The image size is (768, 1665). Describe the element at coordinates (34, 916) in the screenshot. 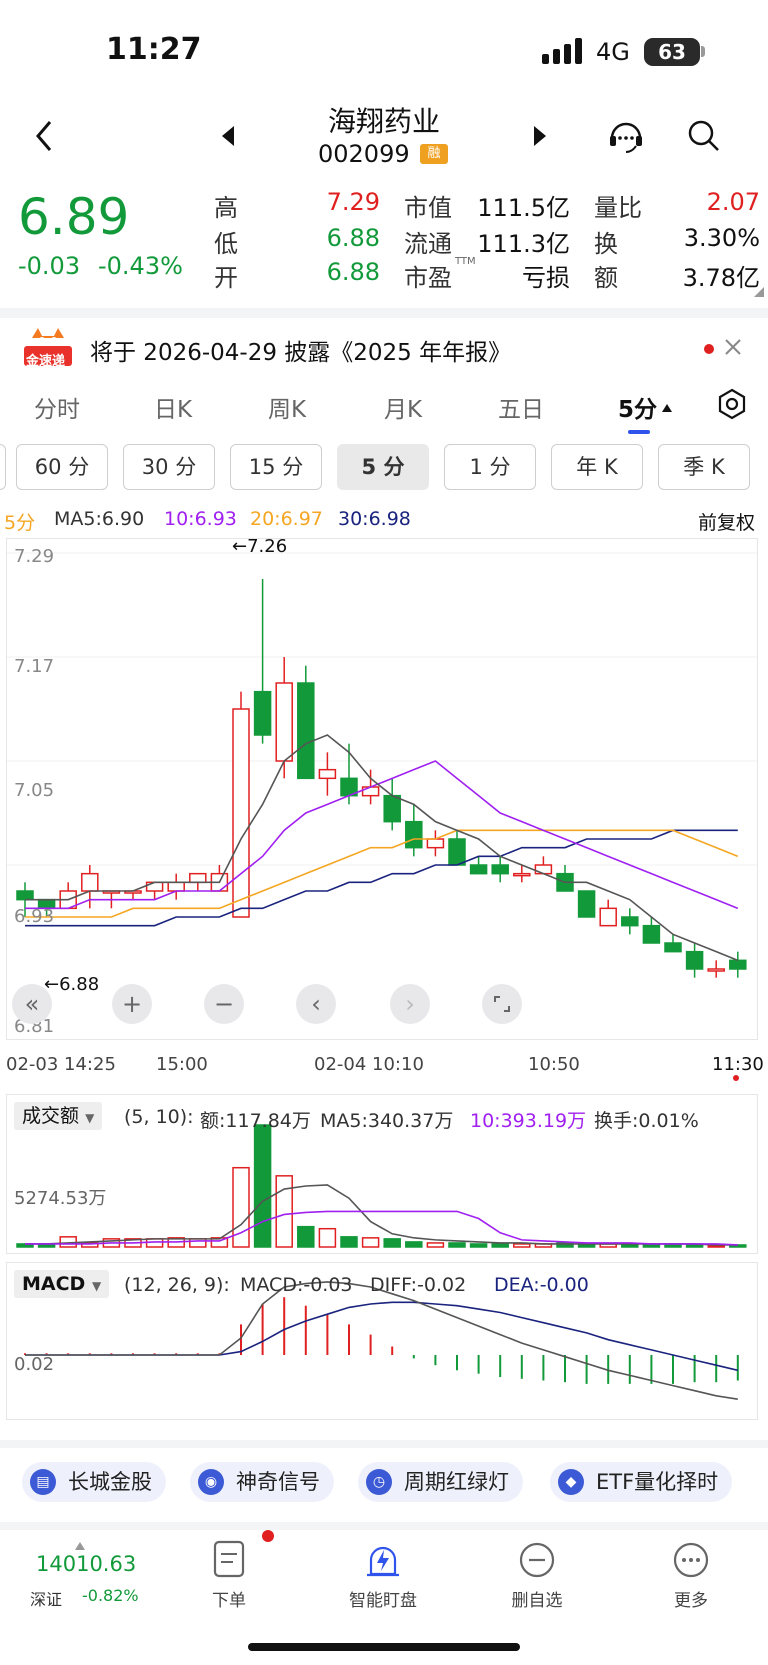

I see `price-axis-label: 6.93` at that location.